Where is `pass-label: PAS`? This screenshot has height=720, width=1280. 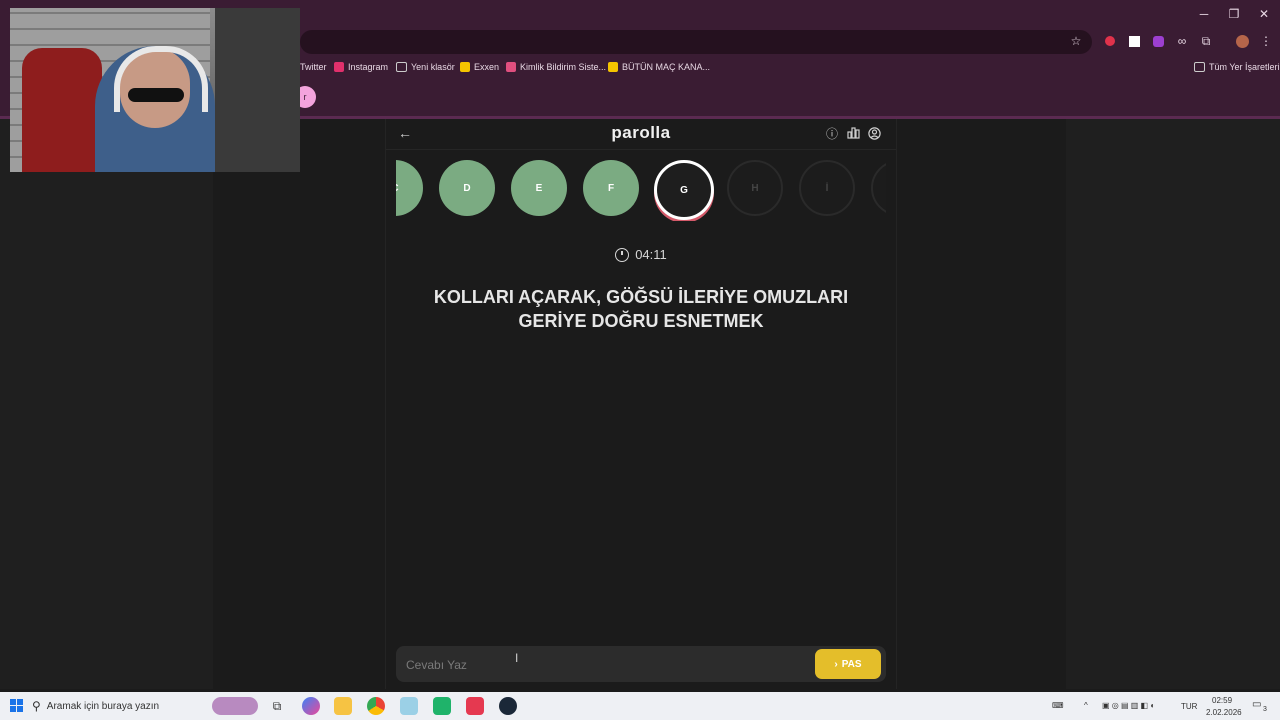
pass-label: PAS is located at coordinates (851, 664).